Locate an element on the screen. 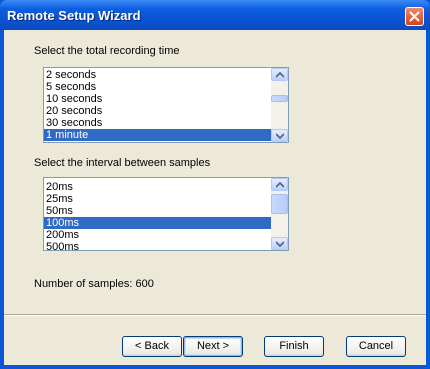 The width and height of the screenshot is (430, 369). recording-time-label: Select the total recording time is located at coordinates (107, 51).